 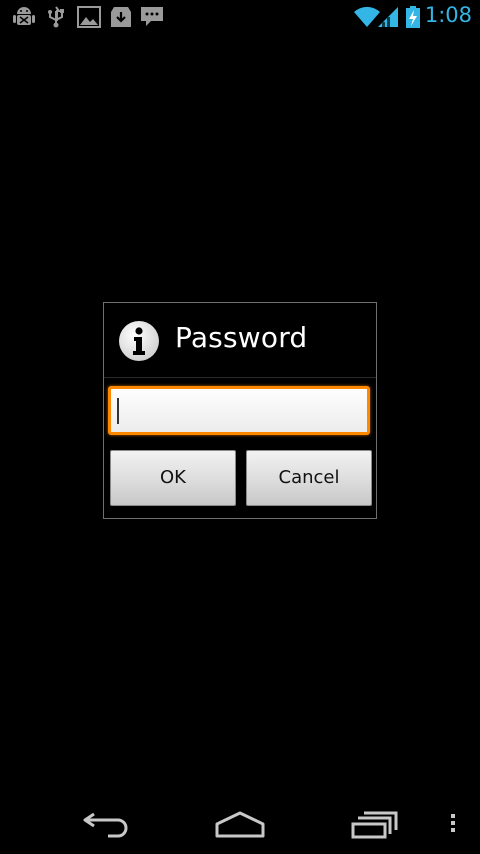 I want to click on password-input, so click(x=239, y=410).